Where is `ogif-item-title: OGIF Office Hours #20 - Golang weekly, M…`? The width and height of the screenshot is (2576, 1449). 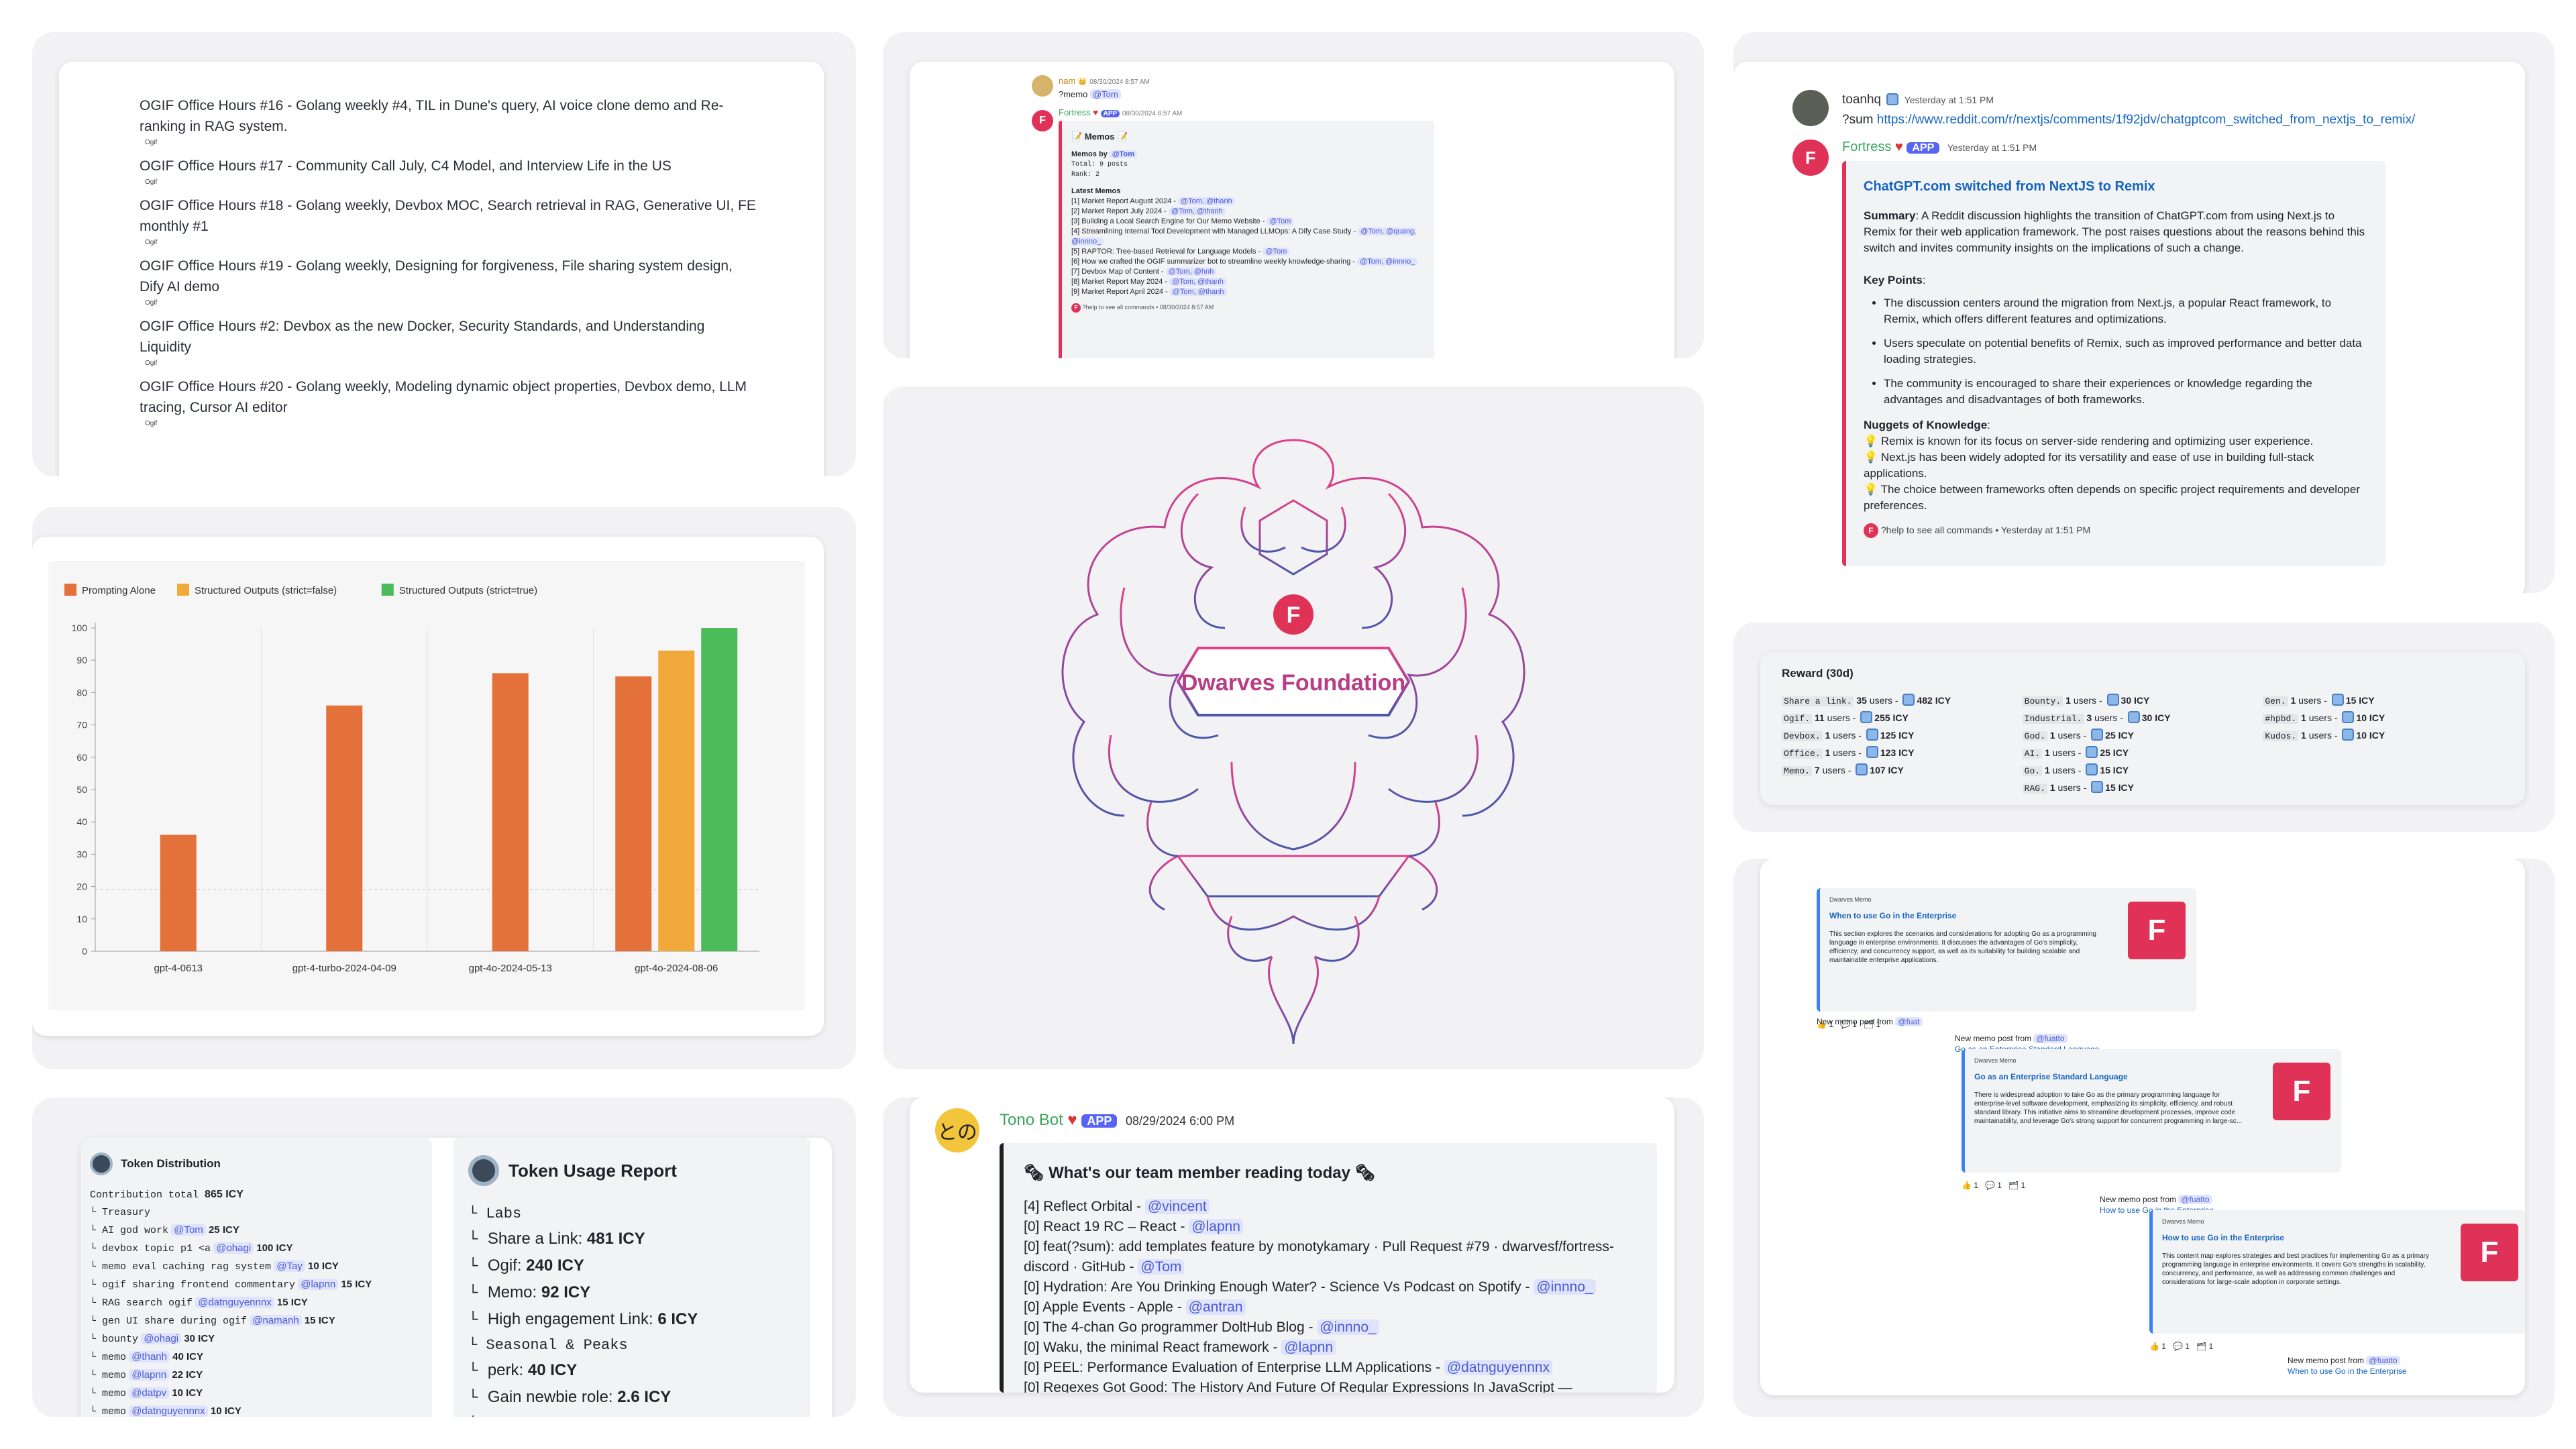 ogif-item-title: OGIF Office Hours #20 - Golang weekly, M… is located at coordinates (448, 397).